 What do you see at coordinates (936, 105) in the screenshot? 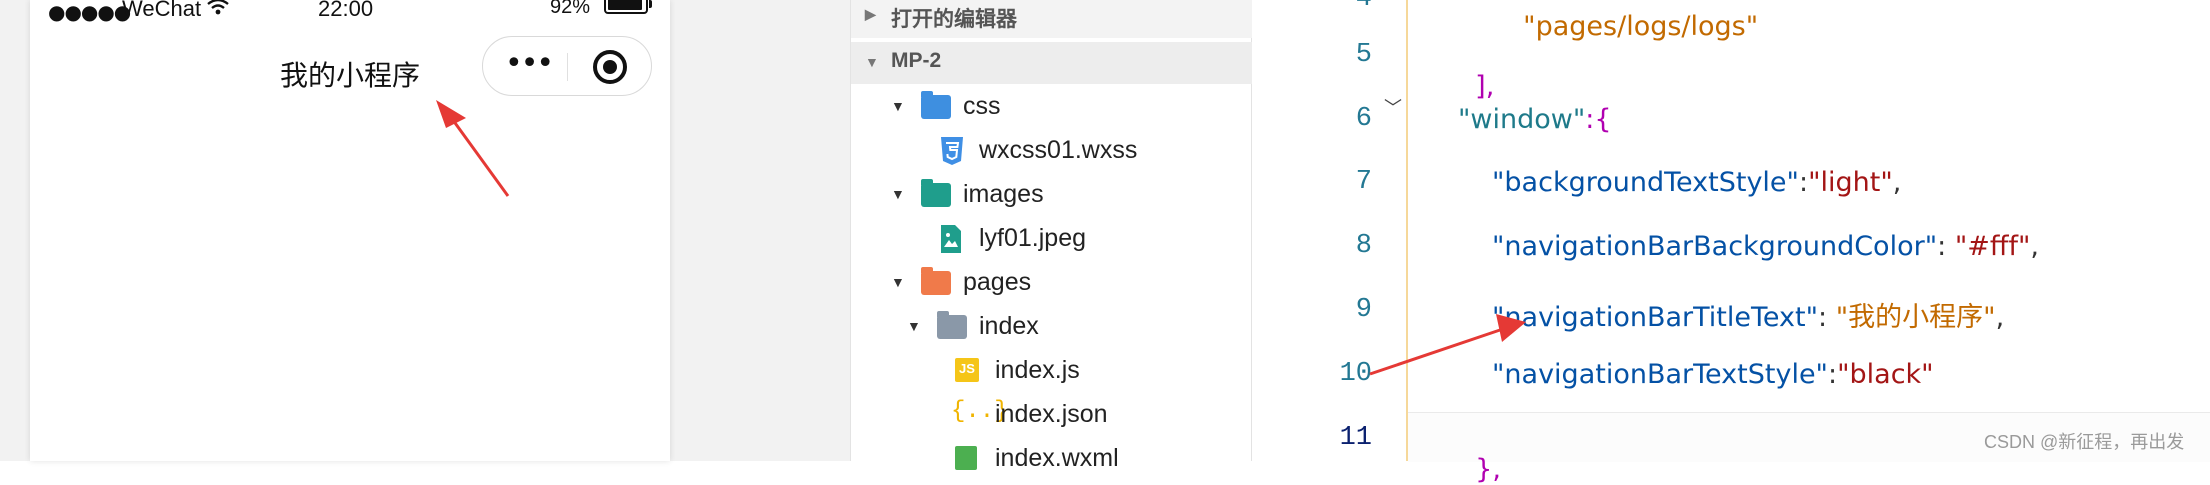
I see `folder-css-icon` at bounding box center [936, 105].